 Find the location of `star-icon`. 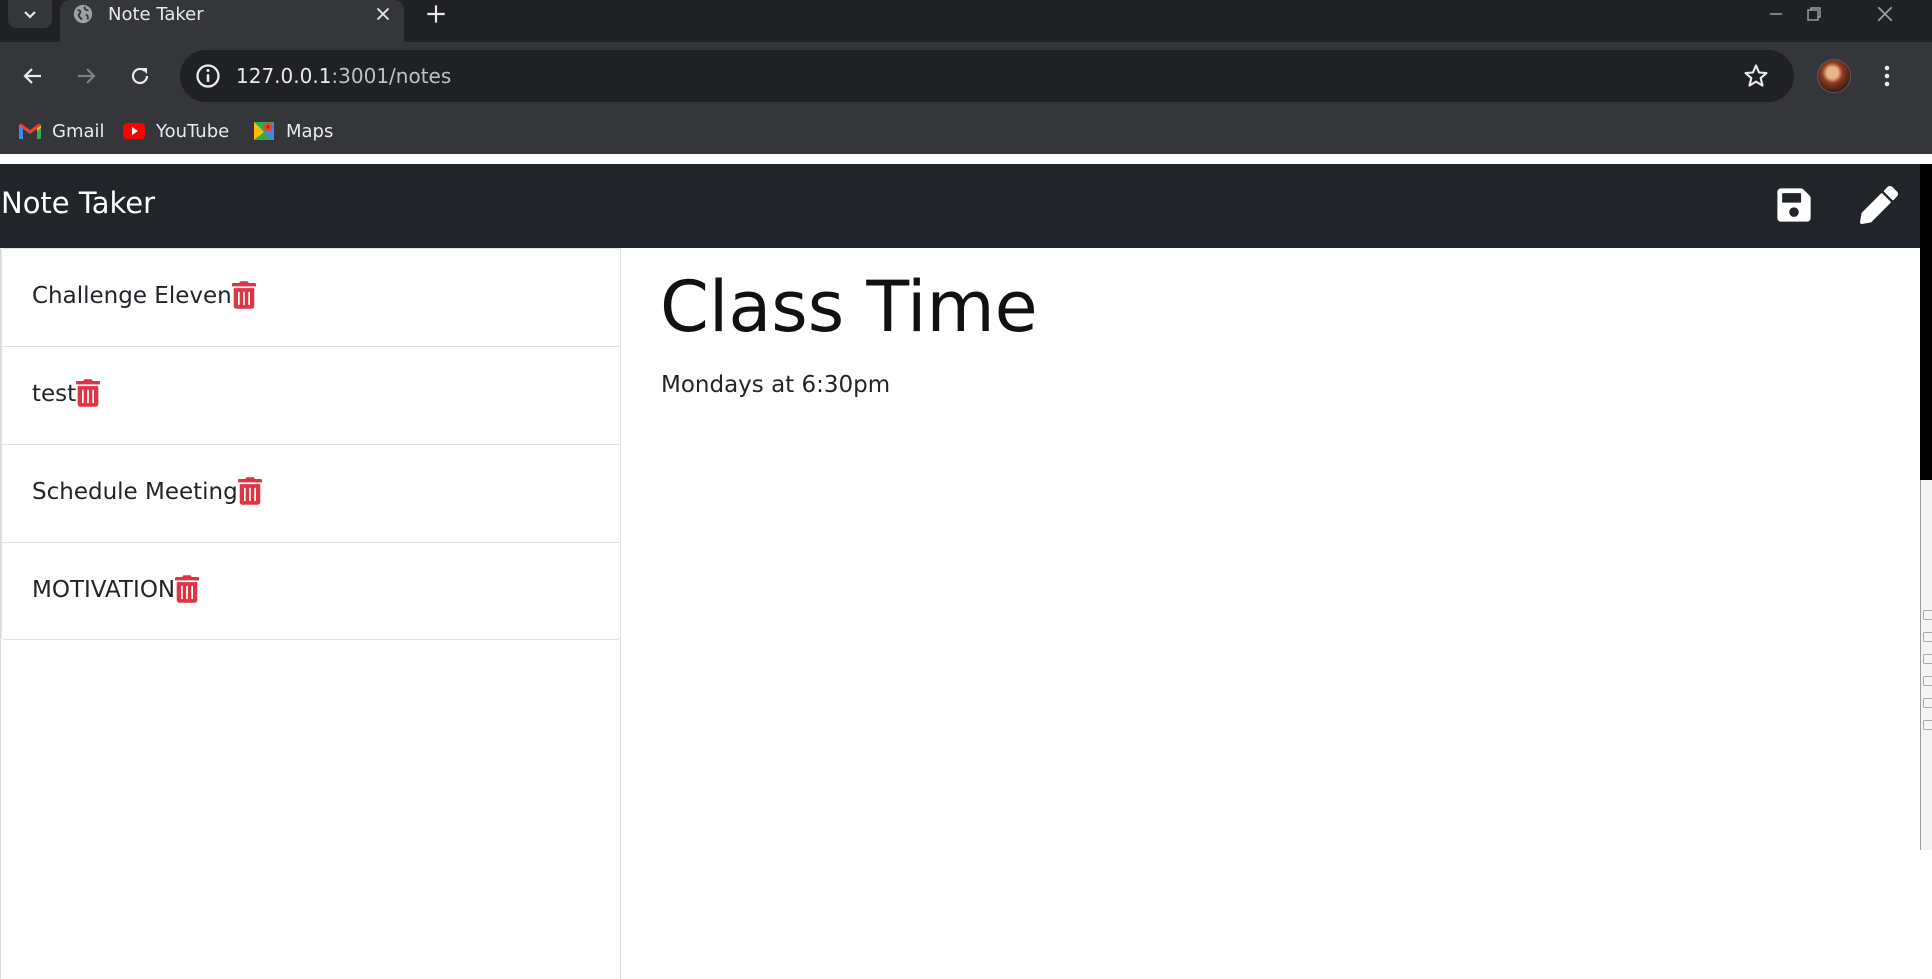

star-icon is located at coordinates (1756, 76).